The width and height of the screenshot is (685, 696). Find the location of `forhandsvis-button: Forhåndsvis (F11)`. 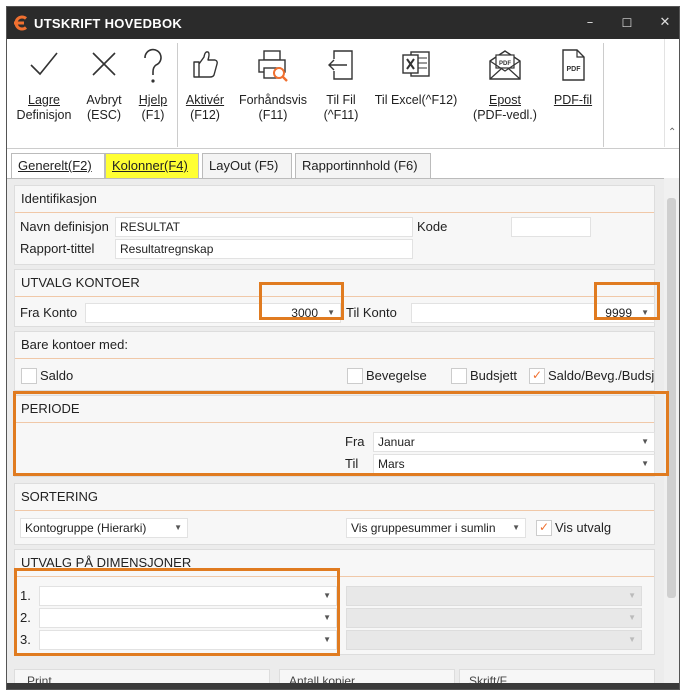

forhandsvis-button: Forhåndsvis (F11) is located at coordinates (273, 93).